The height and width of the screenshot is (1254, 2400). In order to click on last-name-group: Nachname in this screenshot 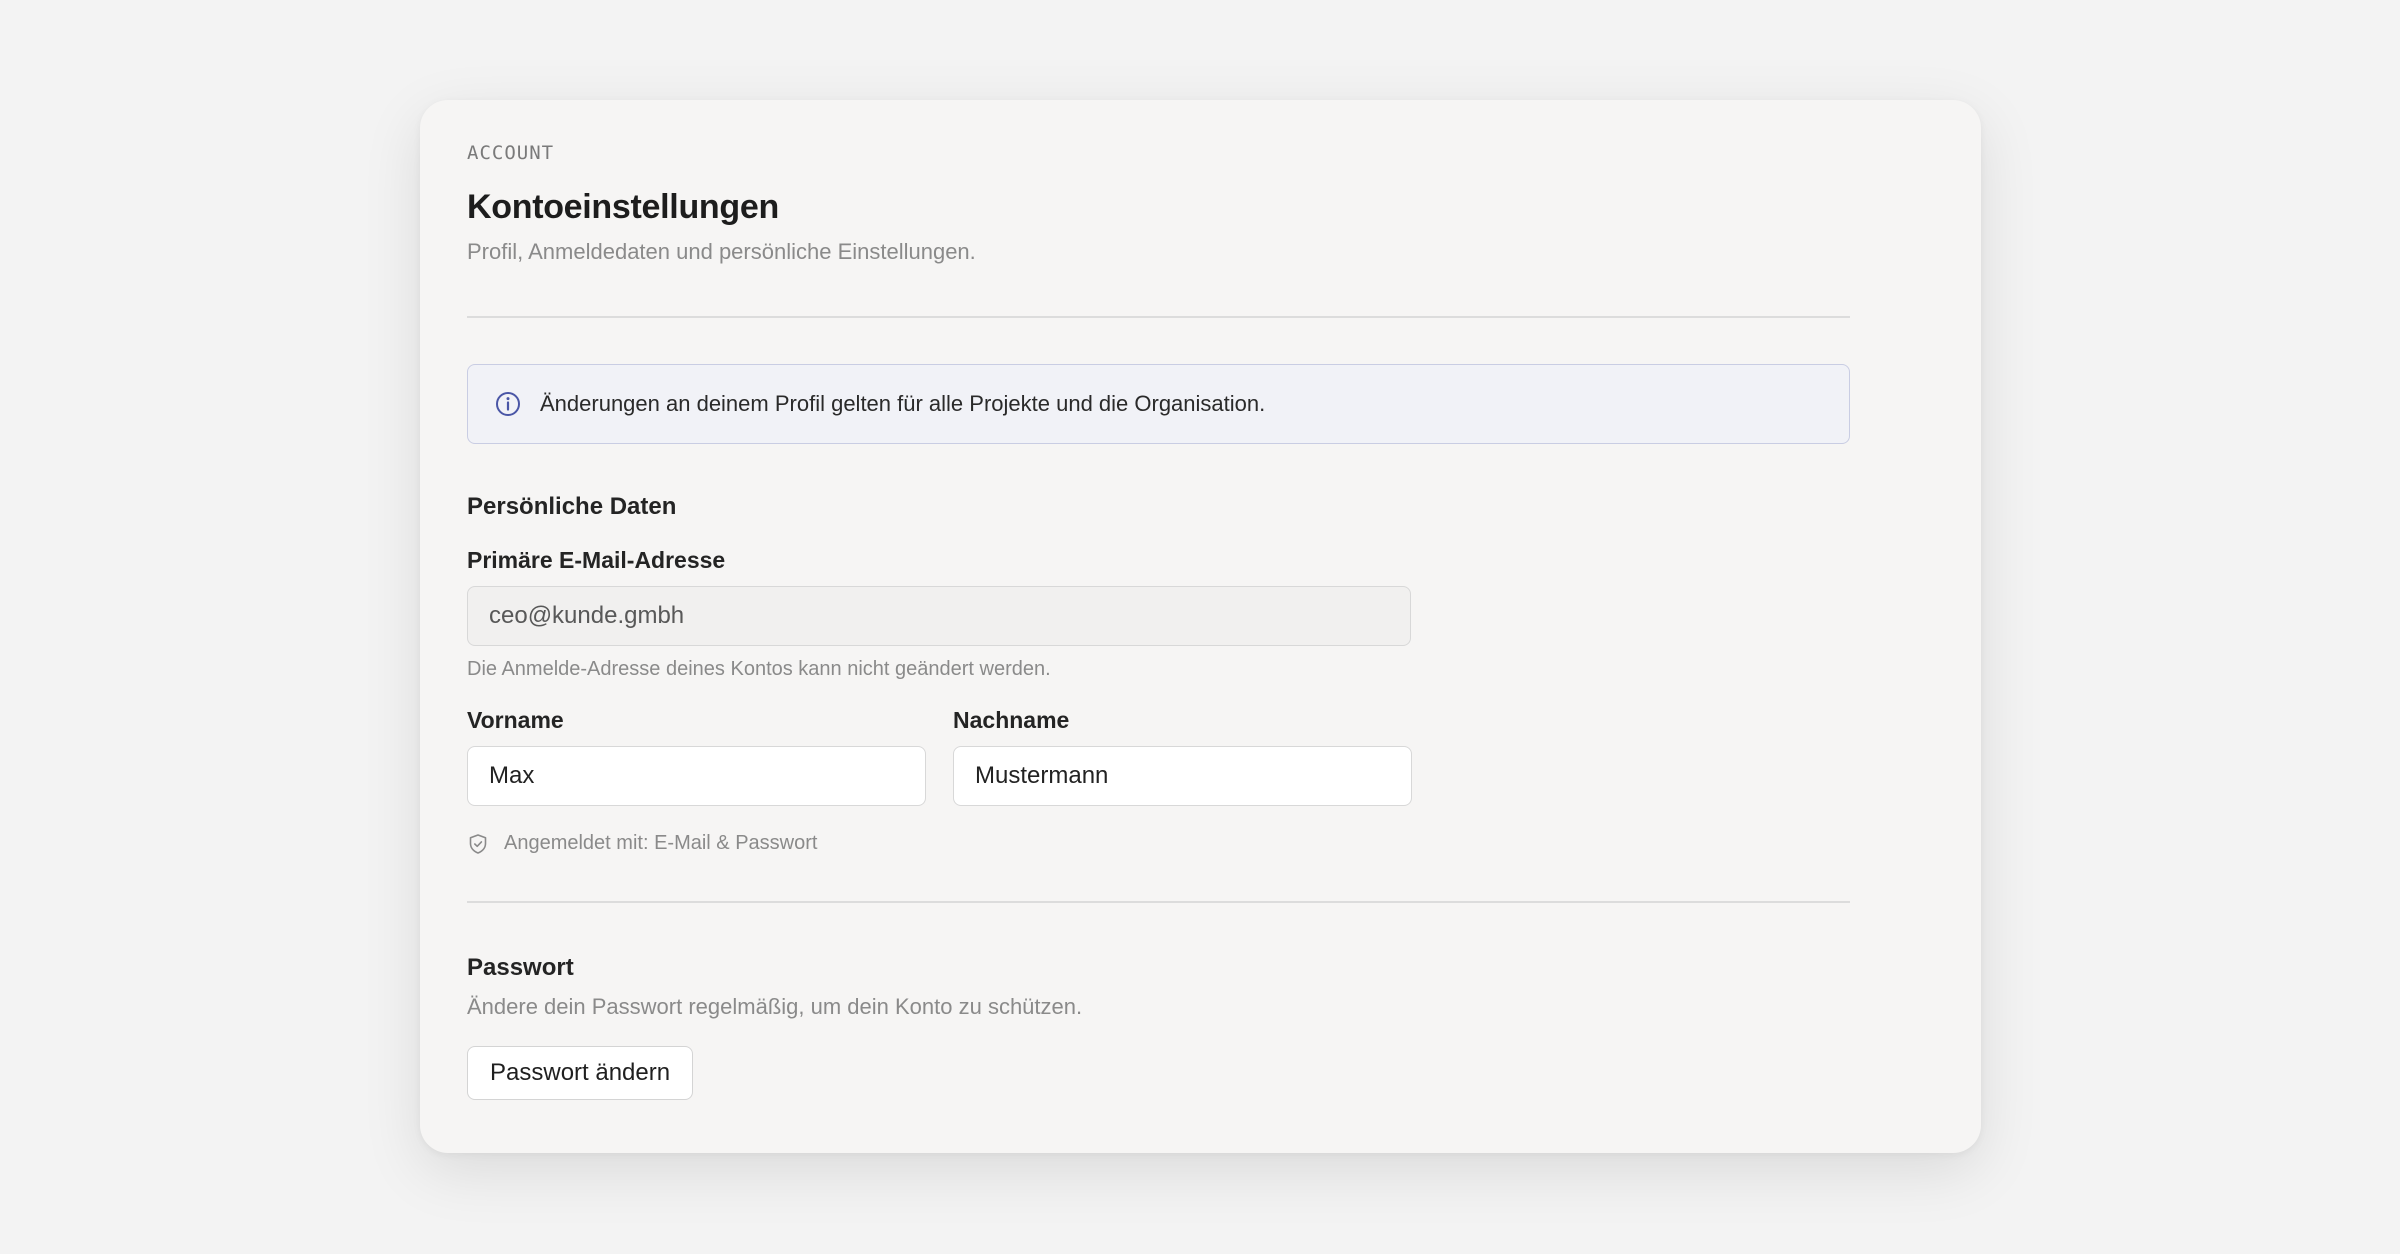, I will do `click(1182, 756)`.